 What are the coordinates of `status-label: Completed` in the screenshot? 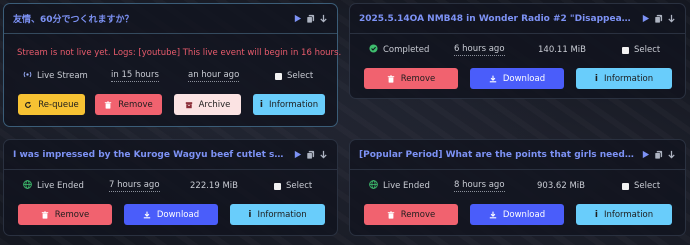 It's located at (406, 50).